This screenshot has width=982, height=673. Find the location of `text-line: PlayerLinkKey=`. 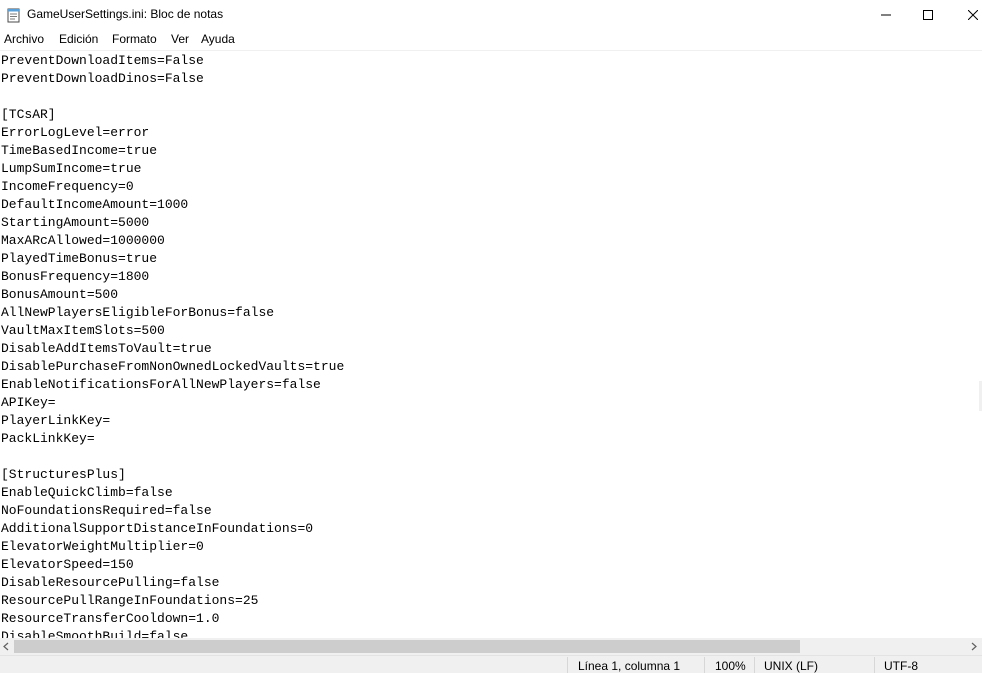

text-line: PlayerLinkKey= is located at coordinates (56, 420).